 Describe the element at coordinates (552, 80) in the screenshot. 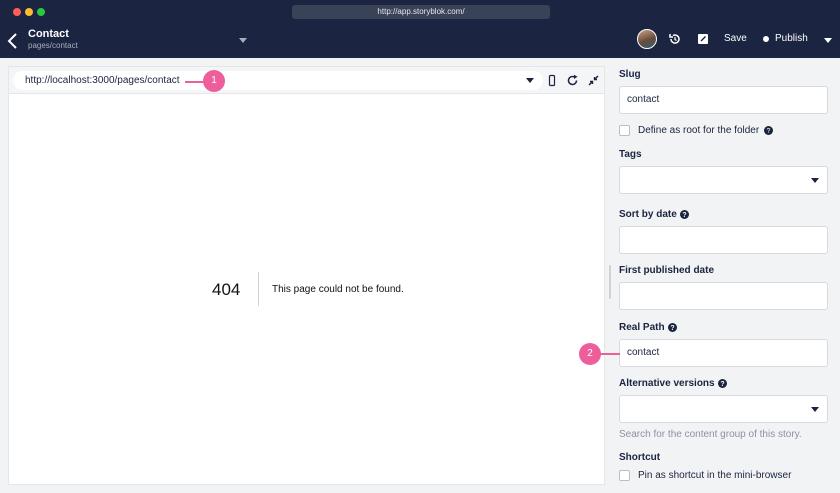

I see `mobile-view-icon` at that location.